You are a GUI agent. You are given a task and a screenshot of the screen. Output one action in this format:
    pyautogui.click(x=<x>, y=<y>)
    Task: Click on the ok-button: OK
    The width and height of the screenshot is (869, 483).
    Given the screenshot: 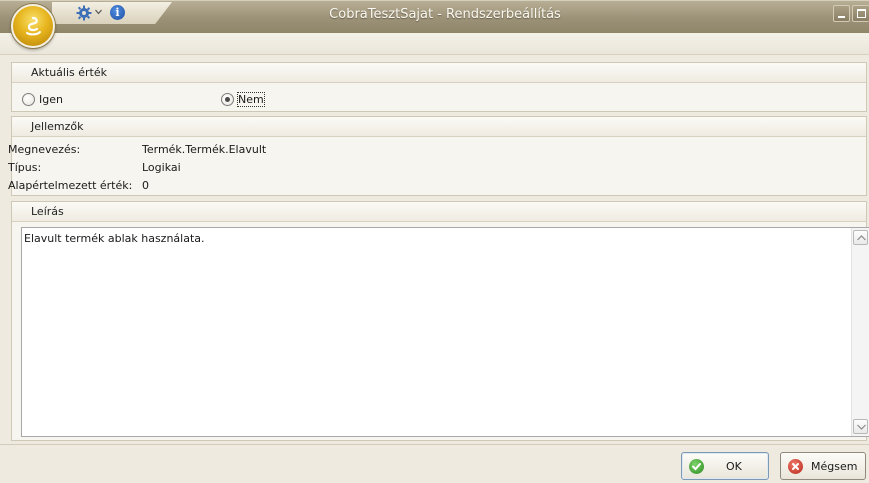 What is the action you would take?
    pyautogui.click(x=725, y=466)
    